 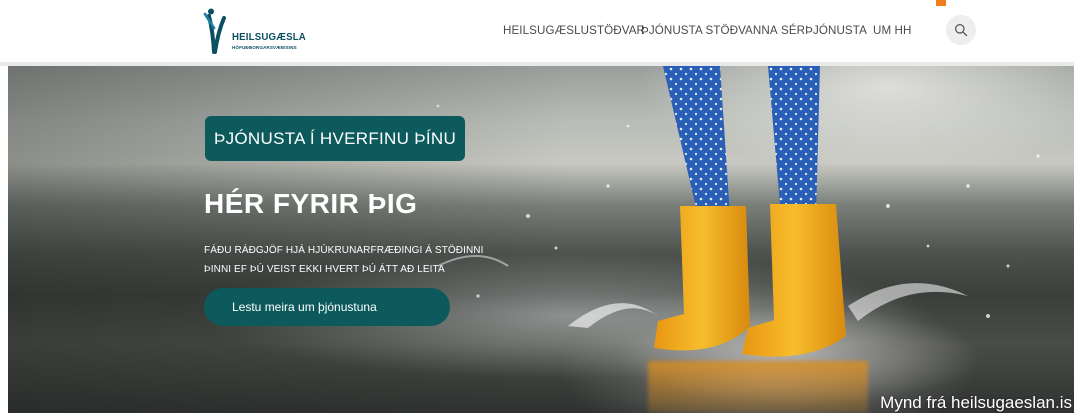 I want to click on search-button, so click(x=961, y=30).